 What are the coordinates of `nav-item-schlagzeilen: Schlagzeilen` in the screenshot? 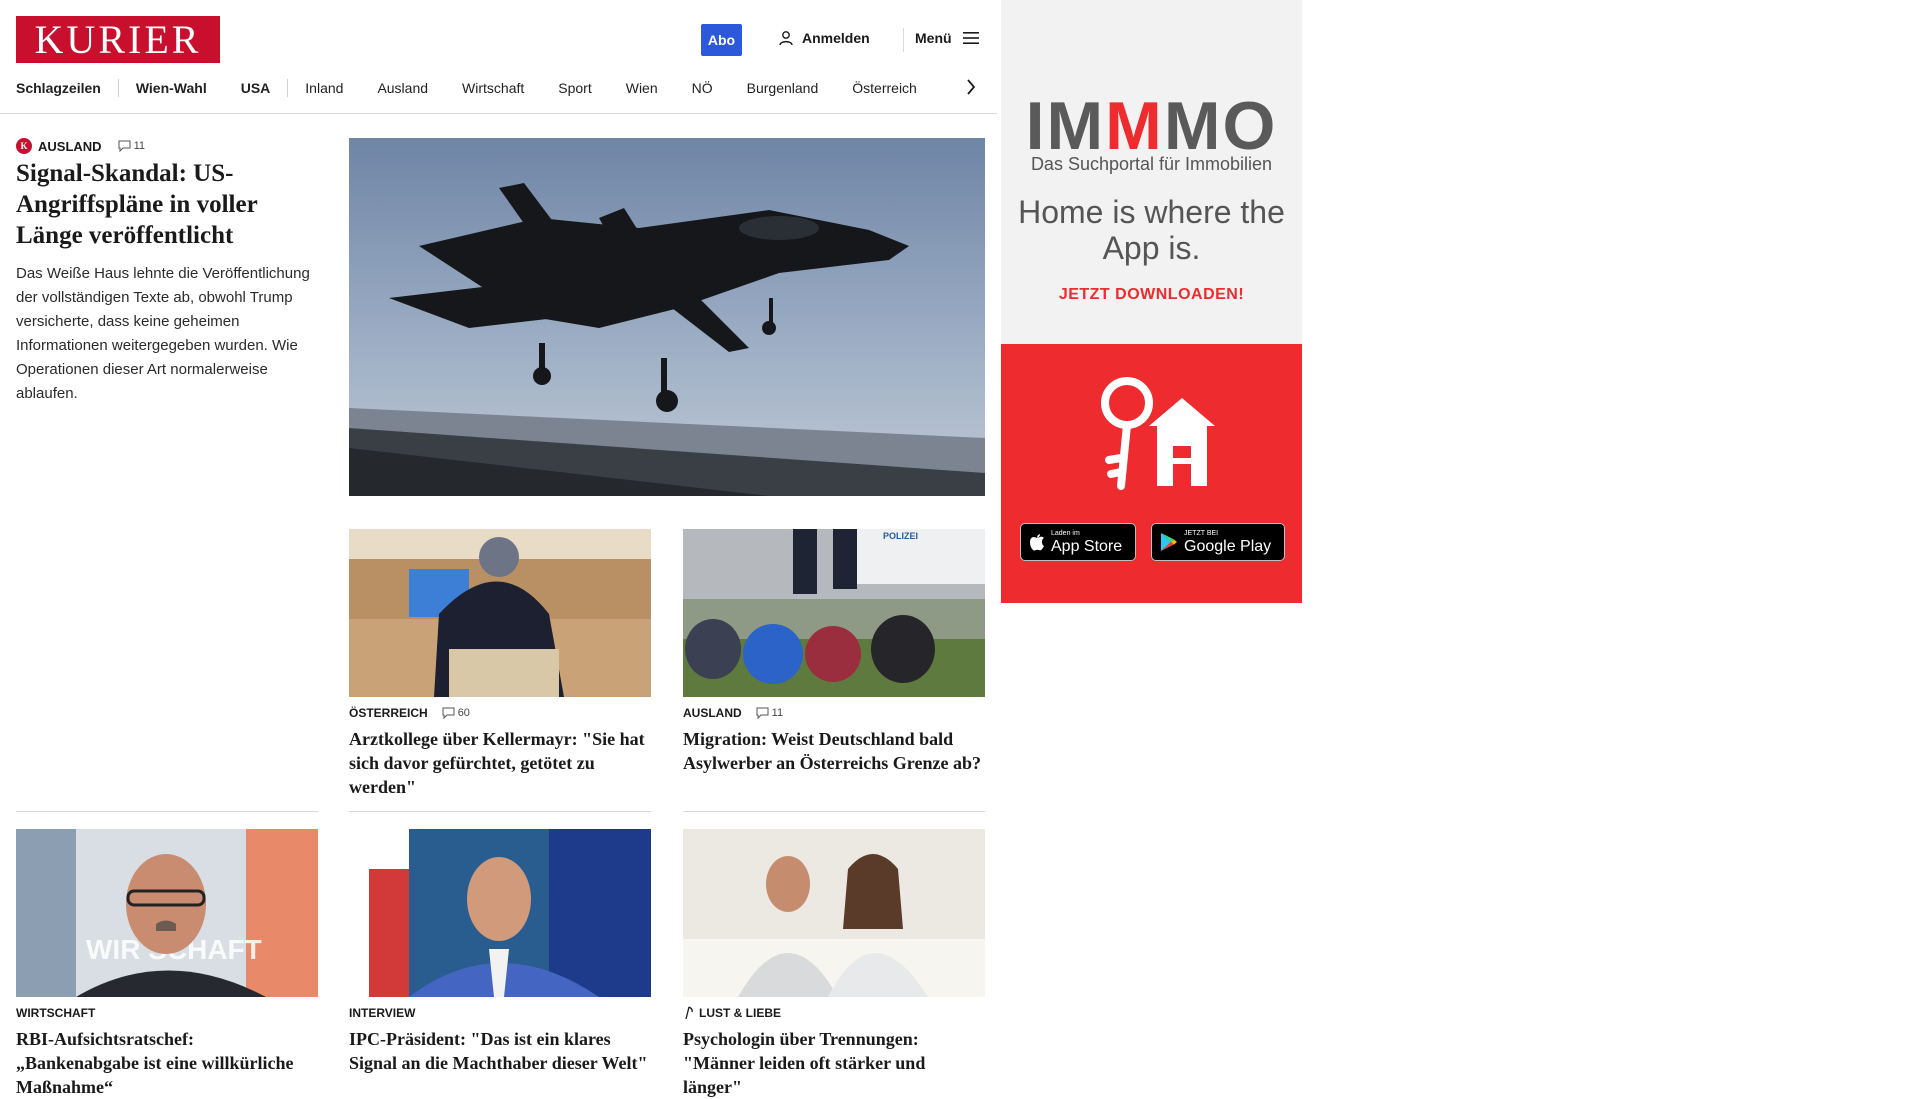 It's located at (67, 88).